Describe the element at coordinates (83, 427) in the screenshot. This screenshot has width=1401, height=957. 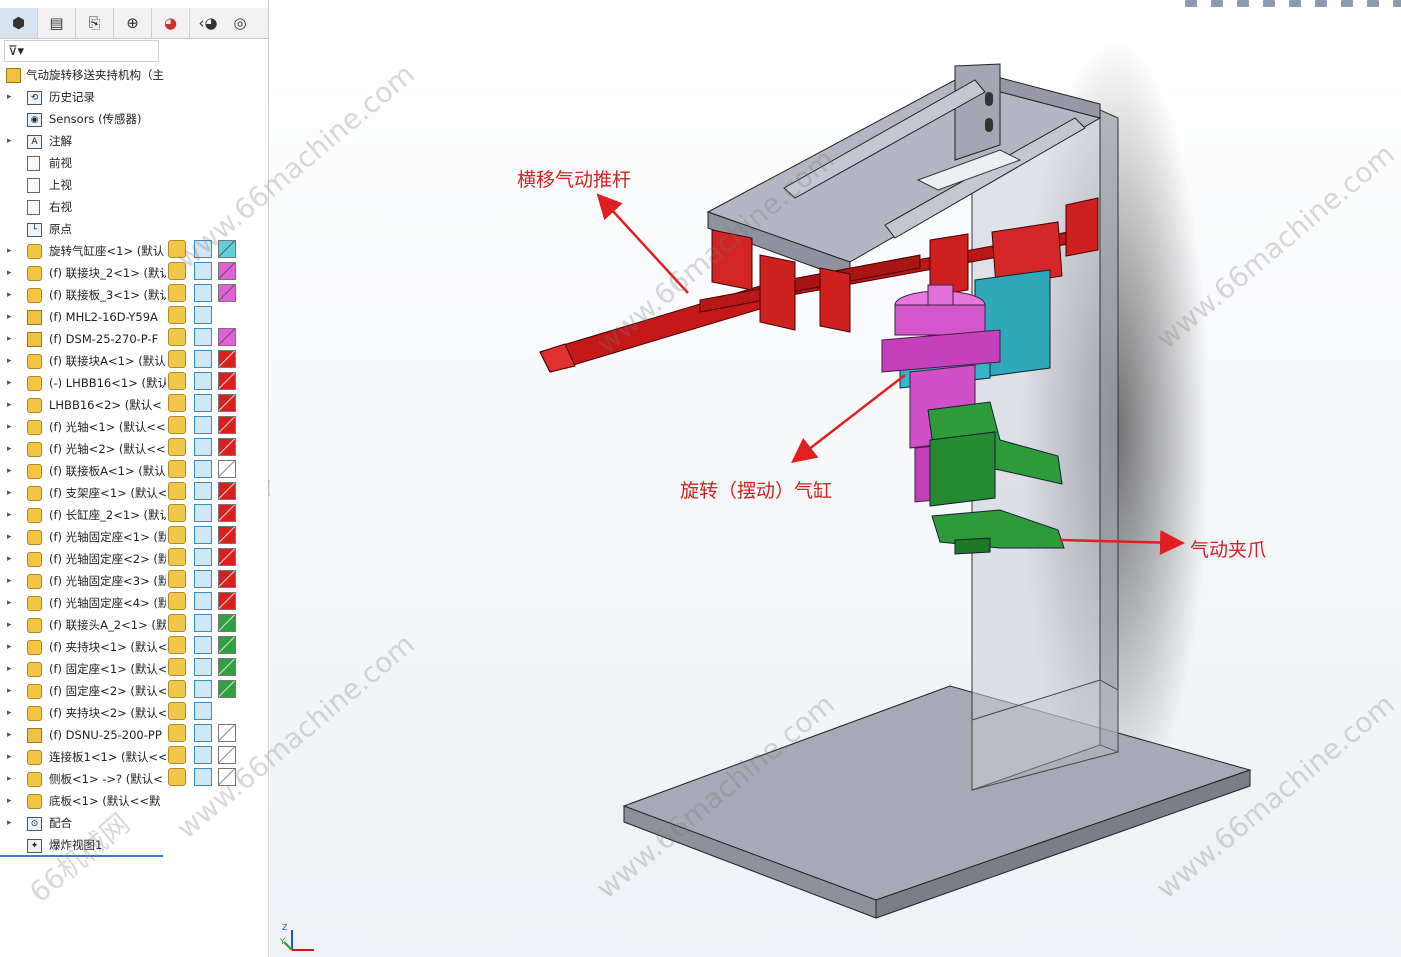
I see `tree-item: ▸ (f) 光轴<1> (默认<<` at that location.